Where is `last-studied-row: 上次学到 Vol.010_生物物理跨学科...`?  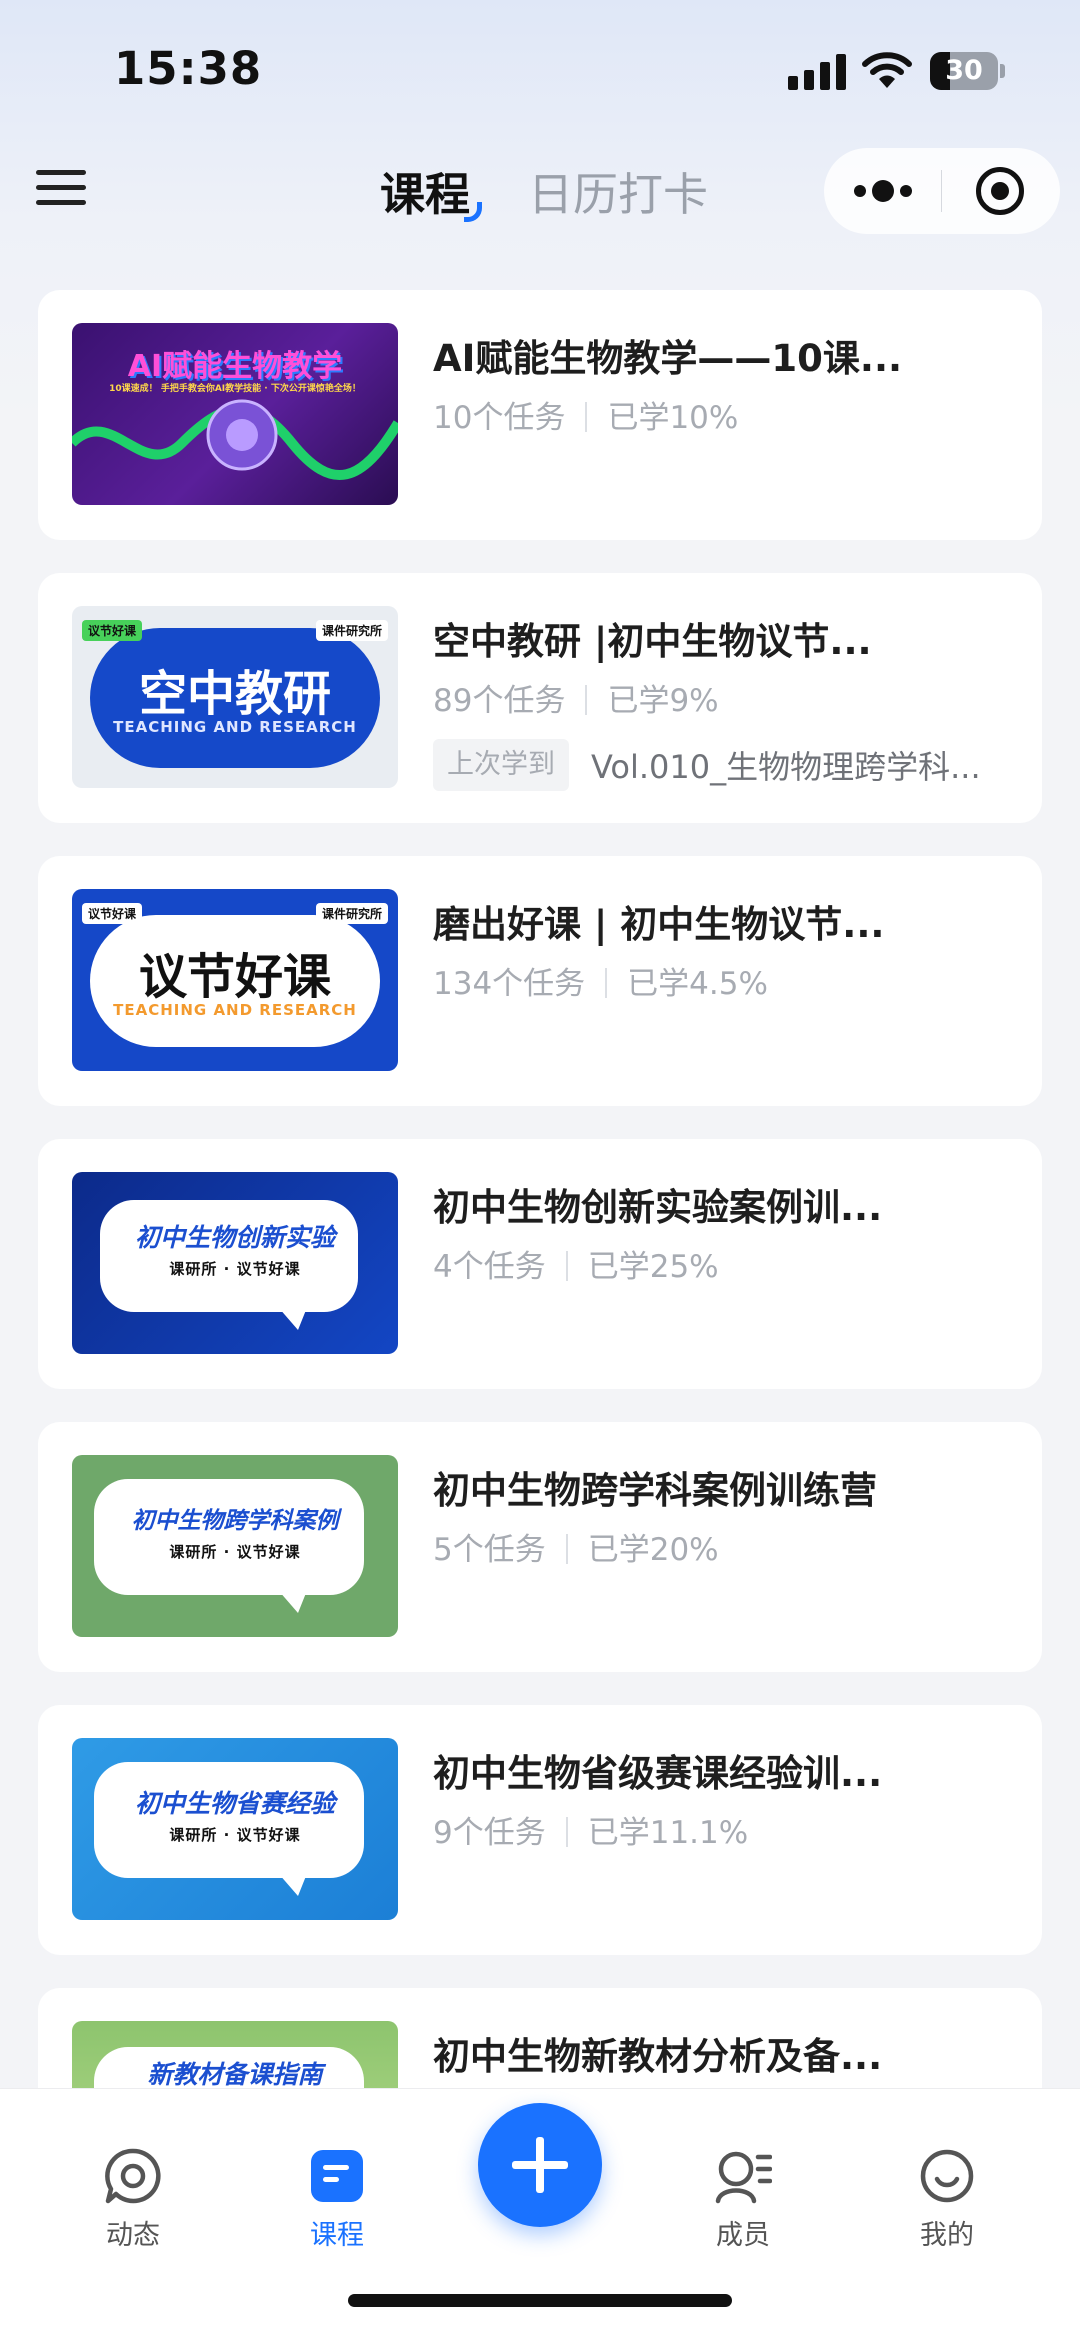
last-studied-row: 上次学到 Vol.010_生物物理跨学科... is located at coordinates (707, 765).